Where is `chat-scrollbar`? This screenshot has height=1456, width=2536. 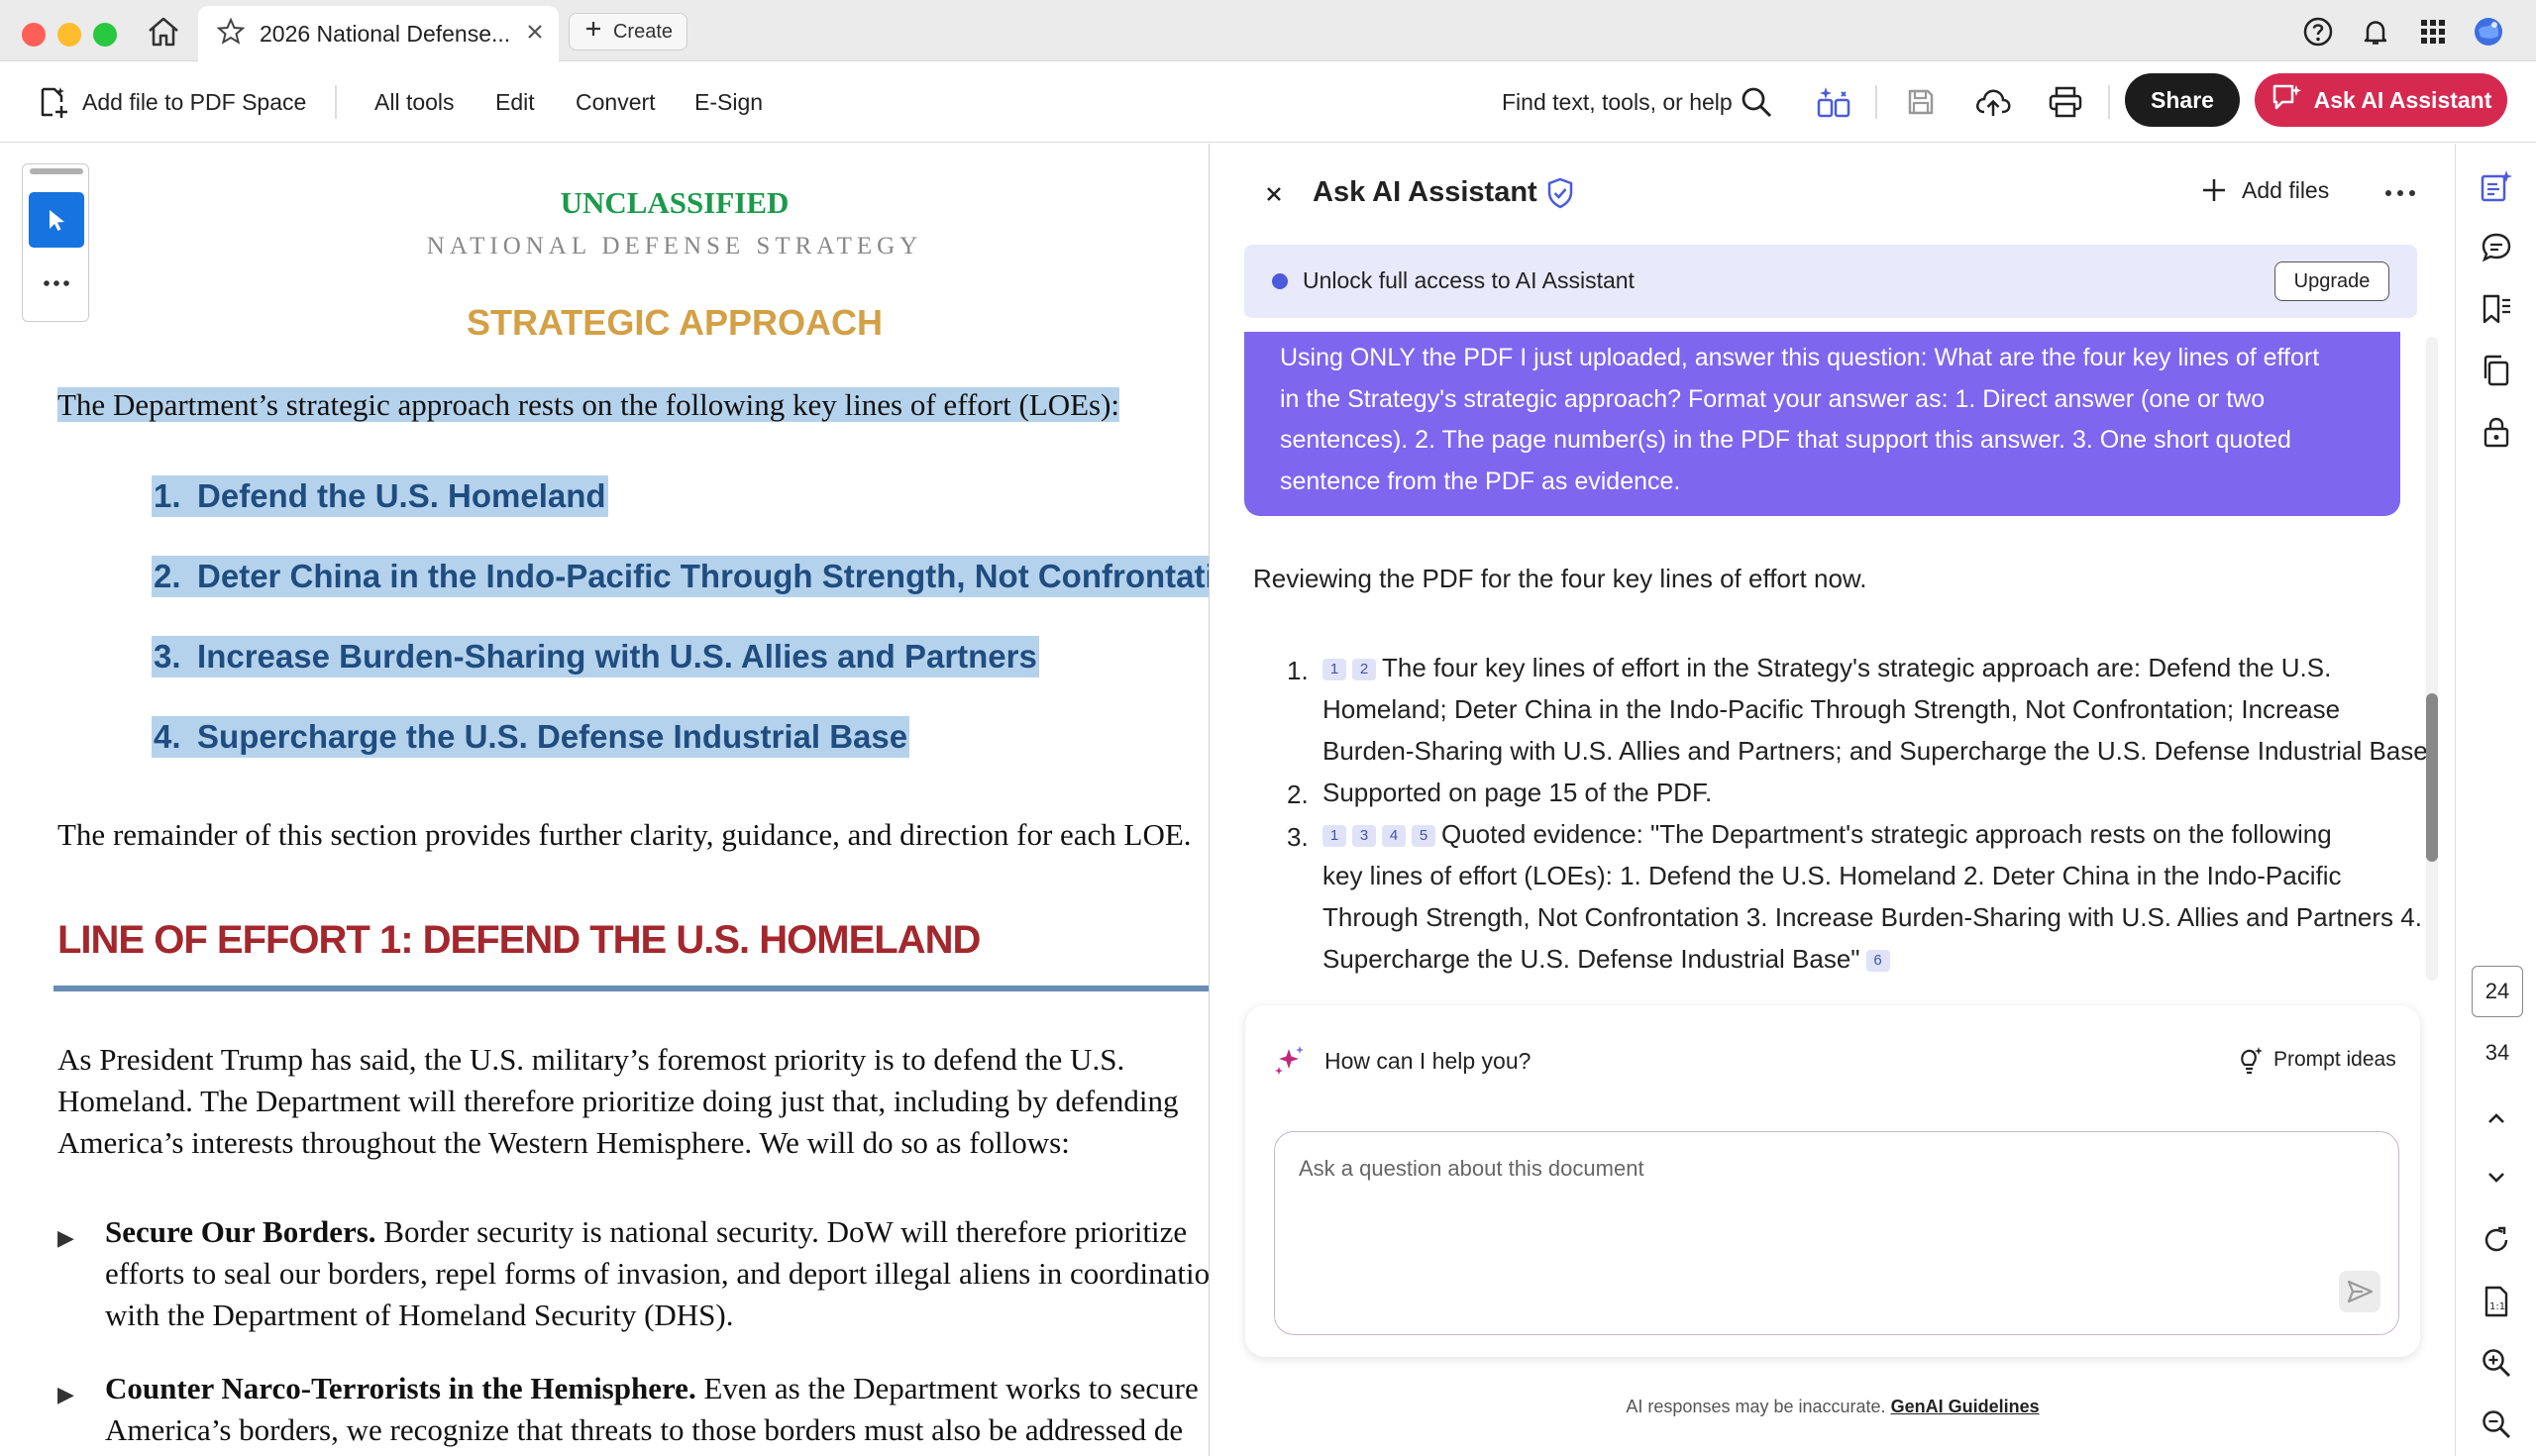
chat-scrollbar is located at coordinates (2432, 659).